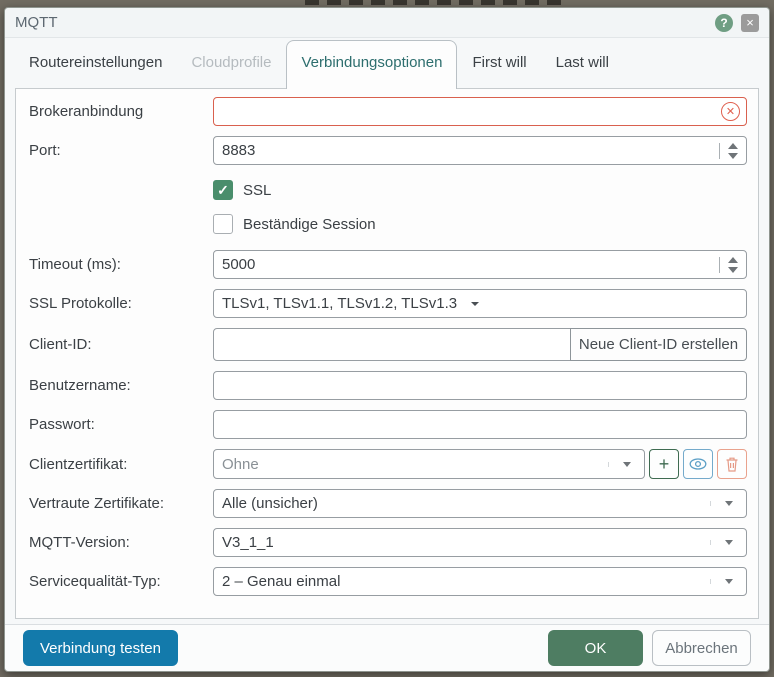 This screenshot has width=774, height=677. What do you see at coordinates (388, 190) in the screenshot?
I see `ssl-row: ✓ SSL` at bounding box center [388, 190].